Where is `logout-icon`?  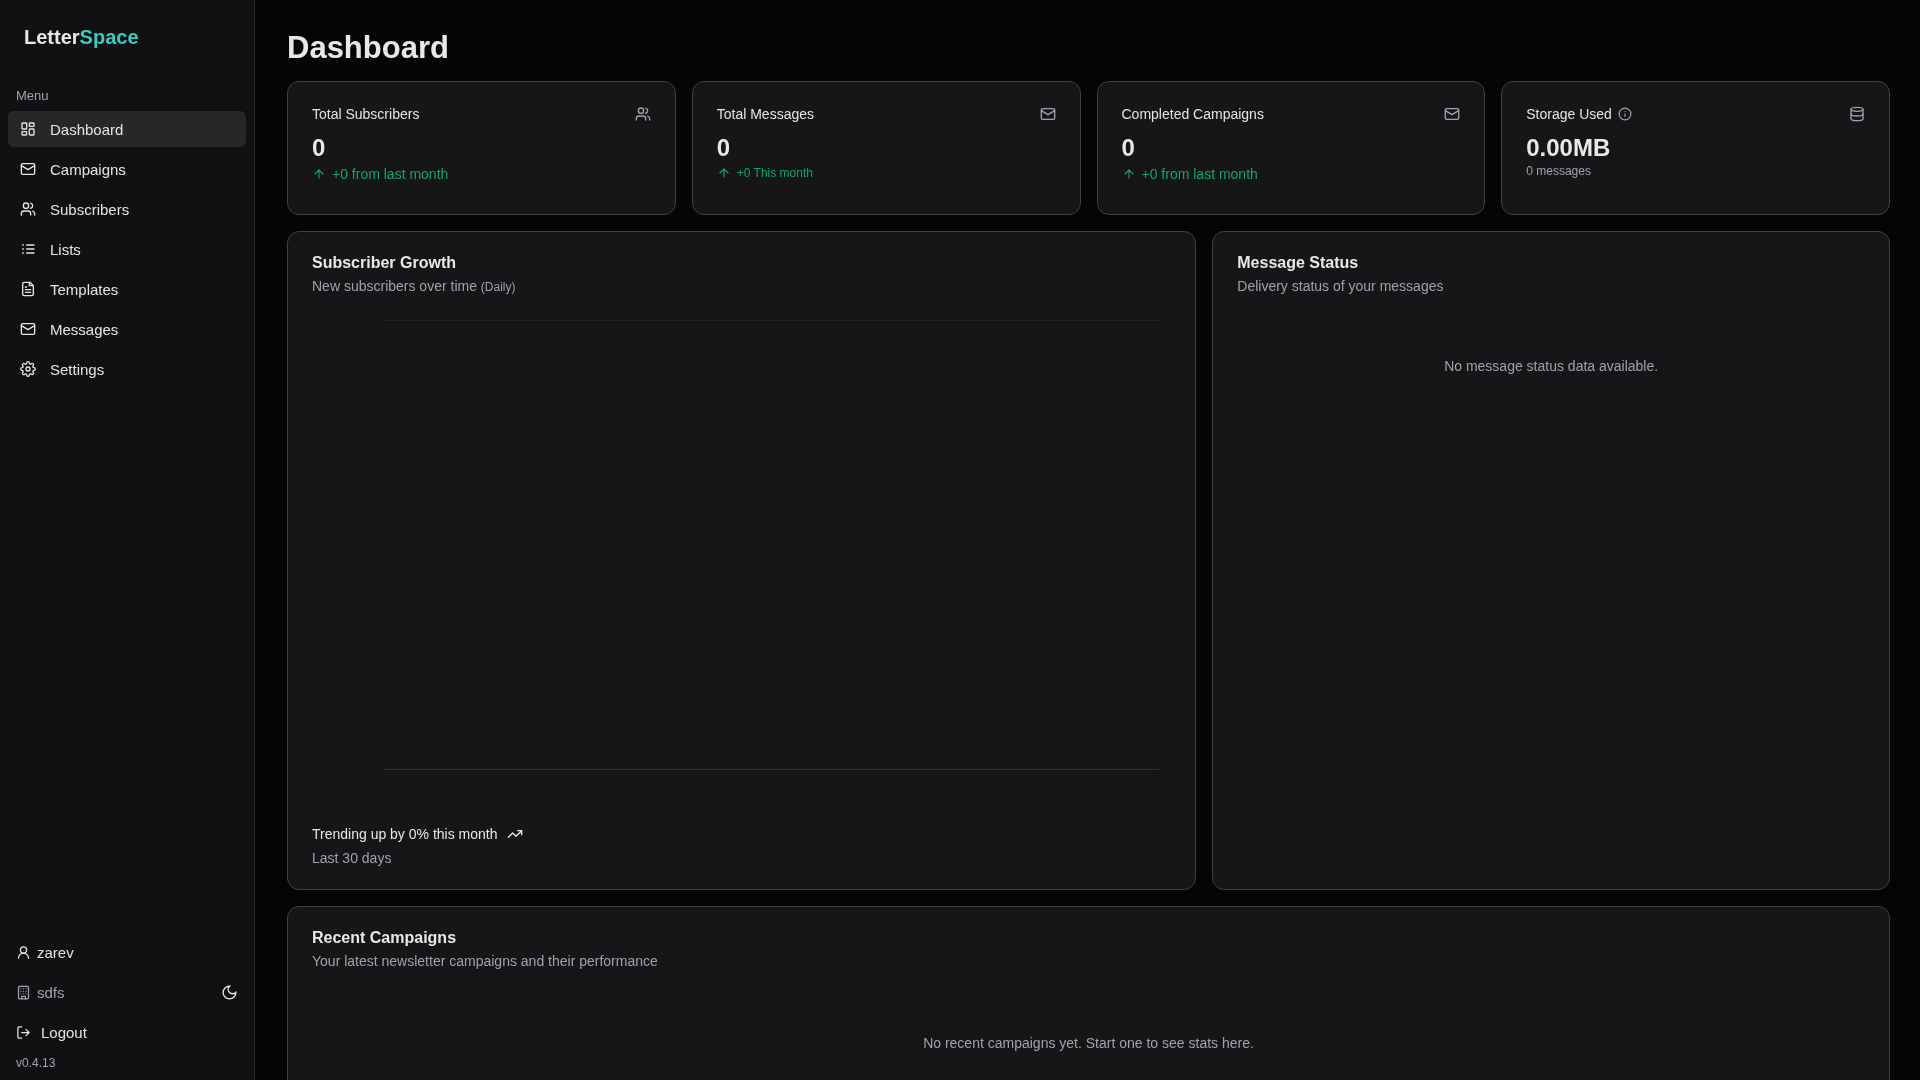
logout-icon is located at coordinates (23, 1032).